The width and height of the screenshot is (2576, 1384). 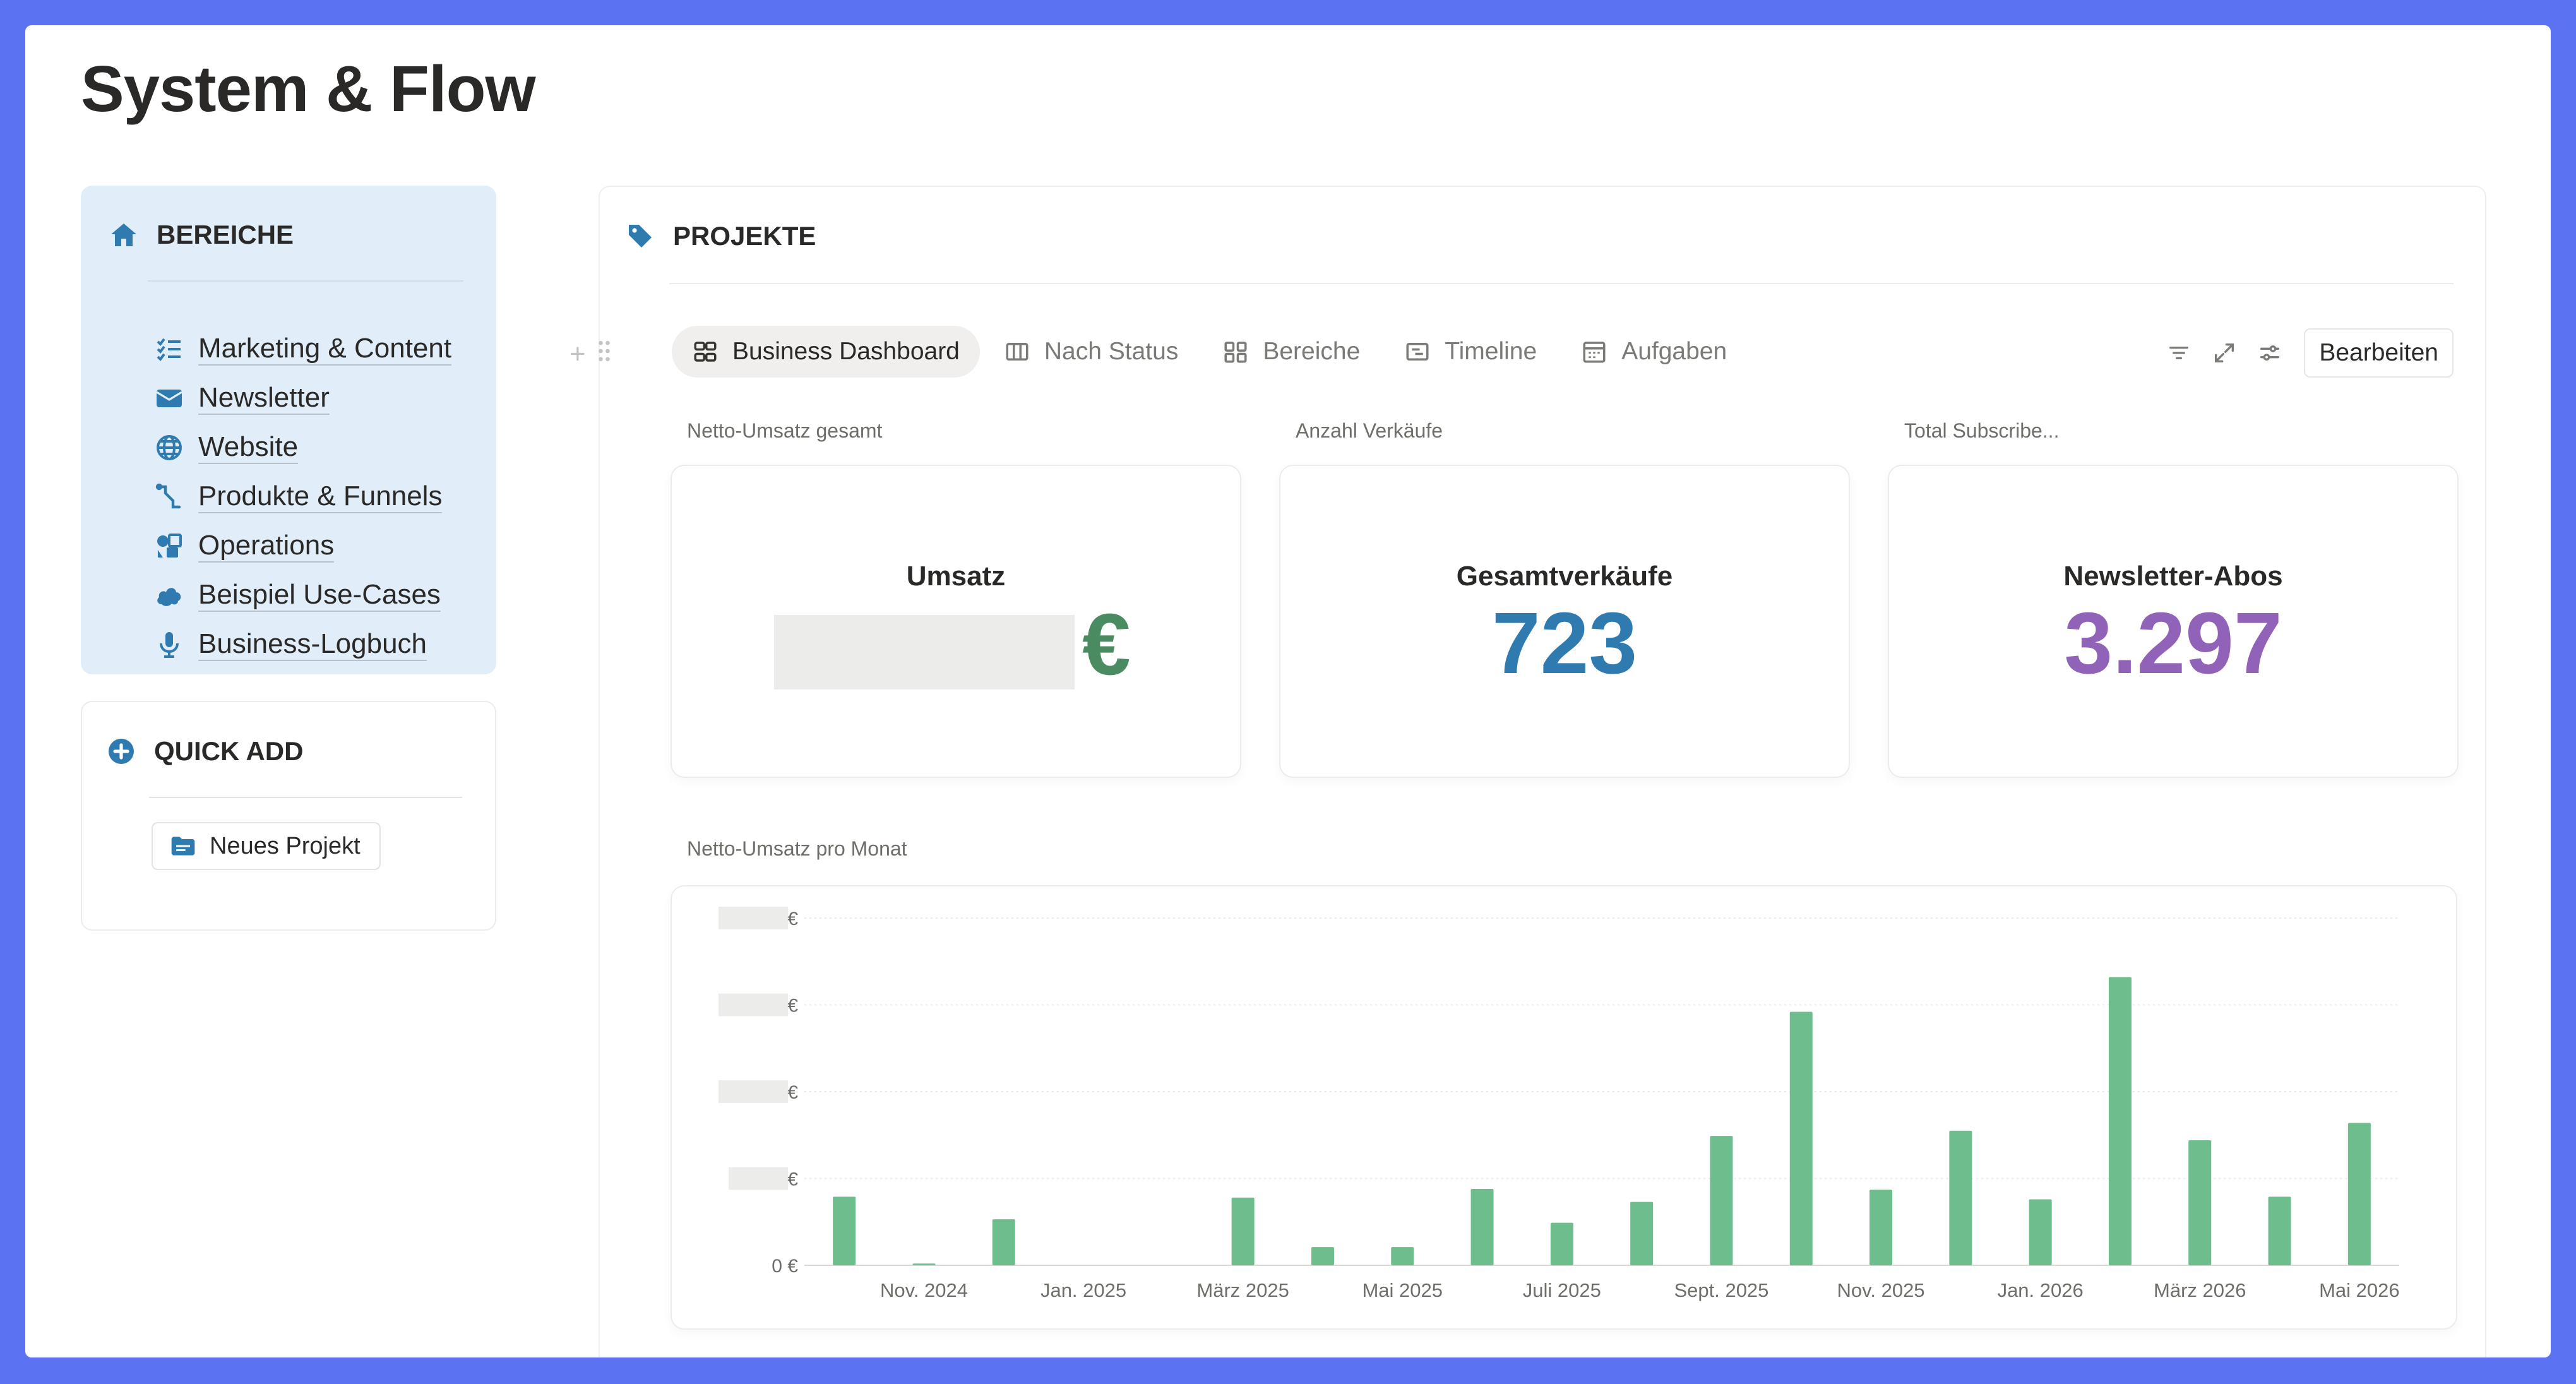 I want to click on timeline-icon, so click(x=1417, y=351).